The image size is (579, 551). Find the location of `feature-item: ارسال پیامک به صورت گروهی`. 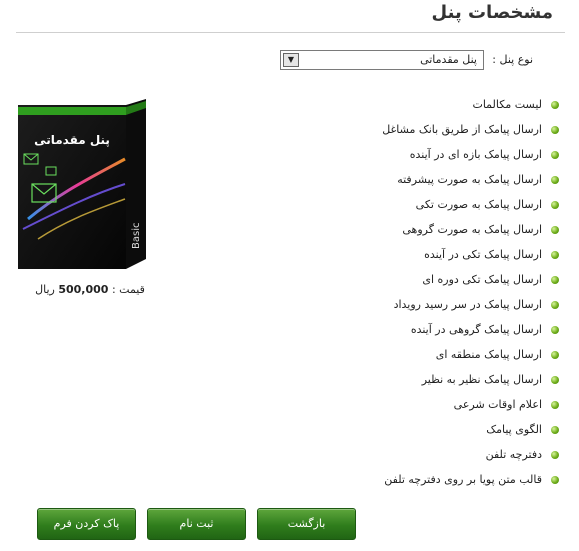

feature-item: ارسال پیامک به صورت گروهی is located at coordinates (470, 229).